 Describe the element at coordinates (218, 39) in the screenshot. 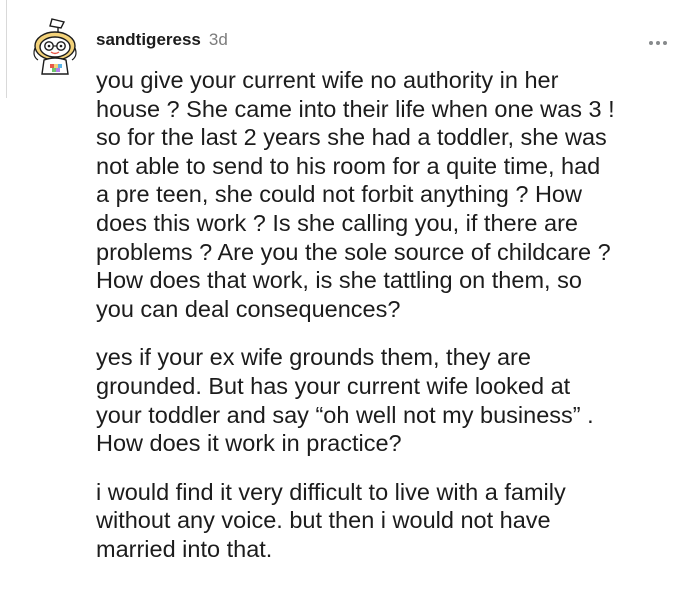

I see `timestamp: 3d` at that location.